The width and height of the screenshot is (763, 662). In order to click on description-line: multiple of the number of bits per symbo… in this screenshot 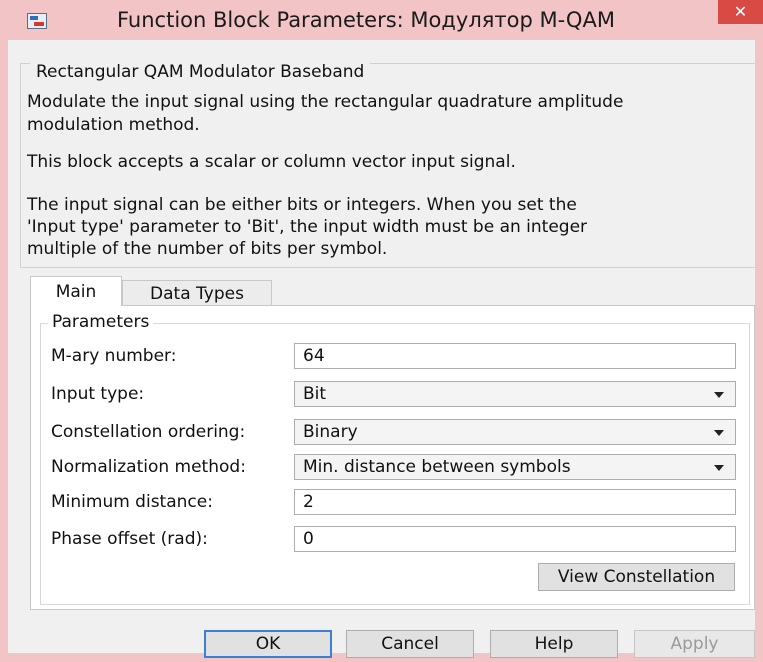, I will do `click(207, 249)`.